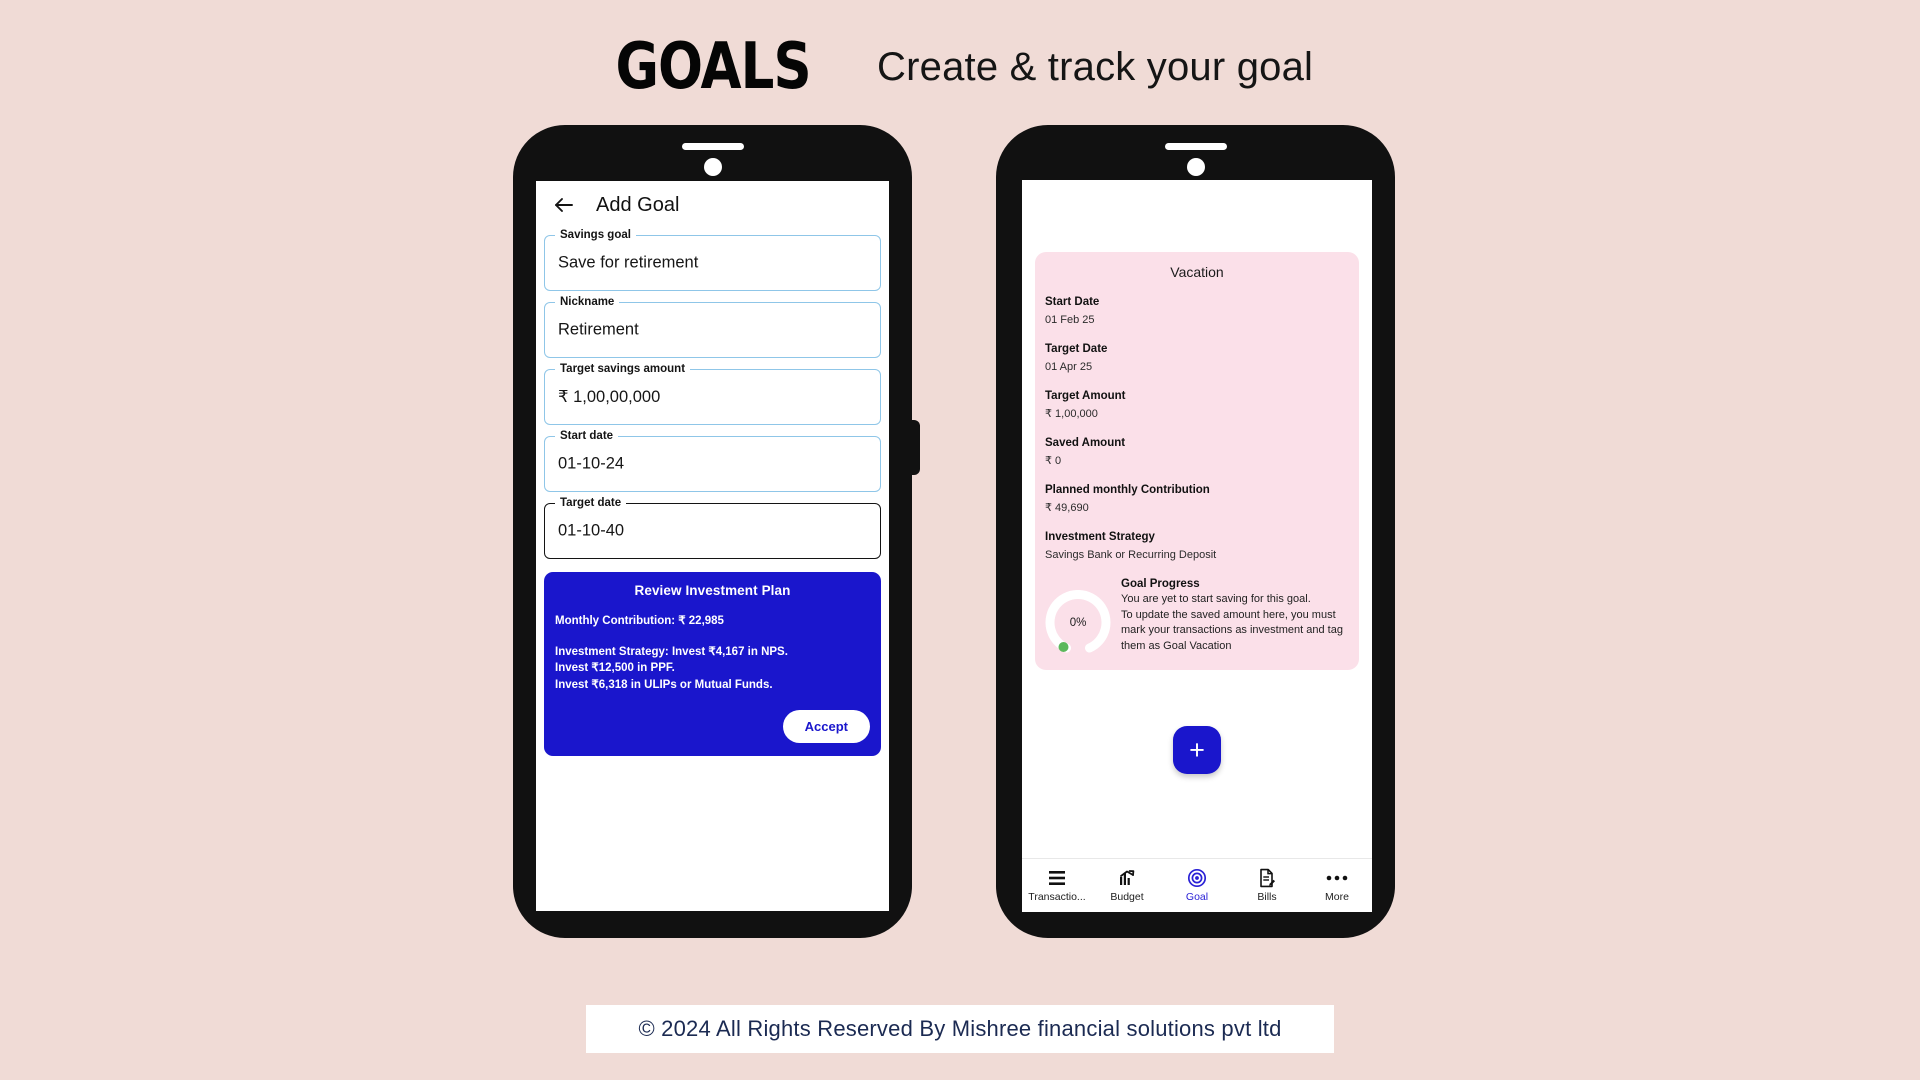  Describe the element at coordinates (712, 326) in the screenshot. I see `field-nickname: Nickname Retirement` at that location.